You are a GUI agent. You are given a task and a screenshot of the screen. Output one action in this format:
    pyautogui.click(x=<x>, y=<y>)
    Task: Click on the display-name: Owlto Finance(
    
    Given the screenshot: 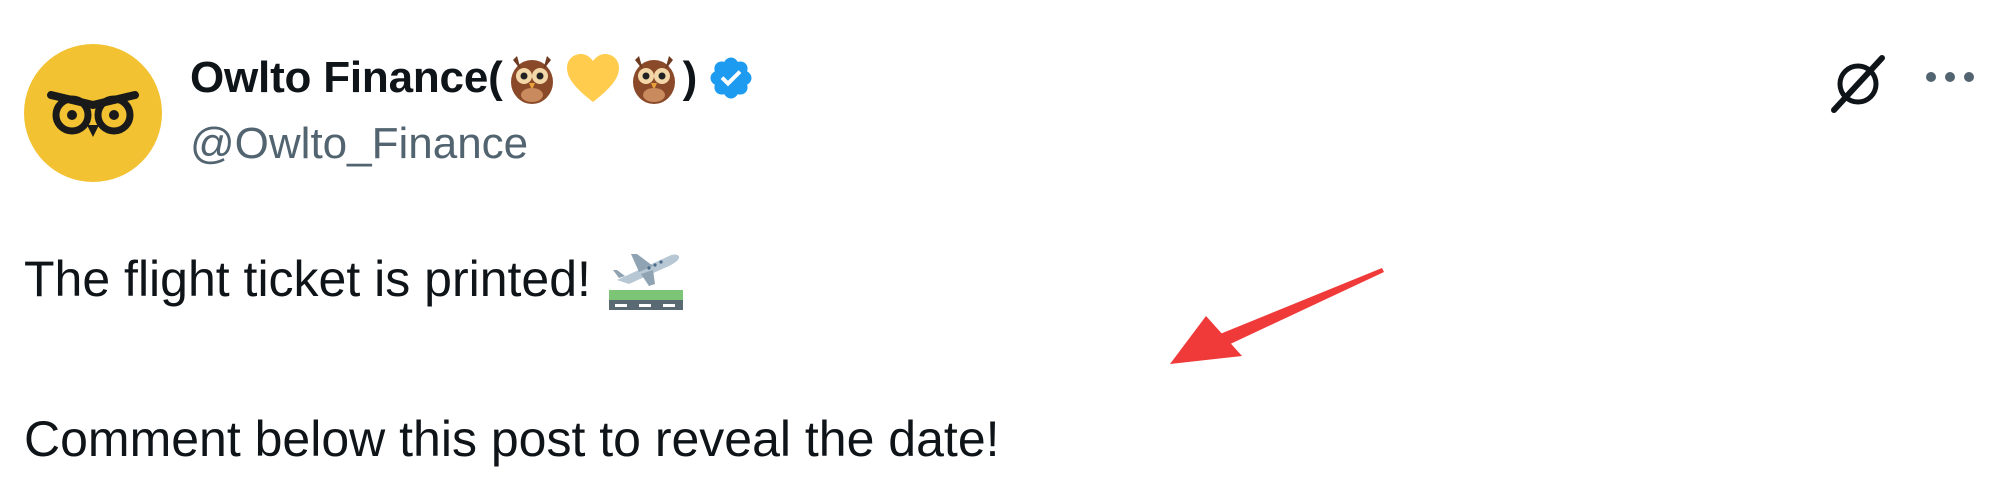 What is the action you would take?
    pyautogui.click(x=346, y=78)
    